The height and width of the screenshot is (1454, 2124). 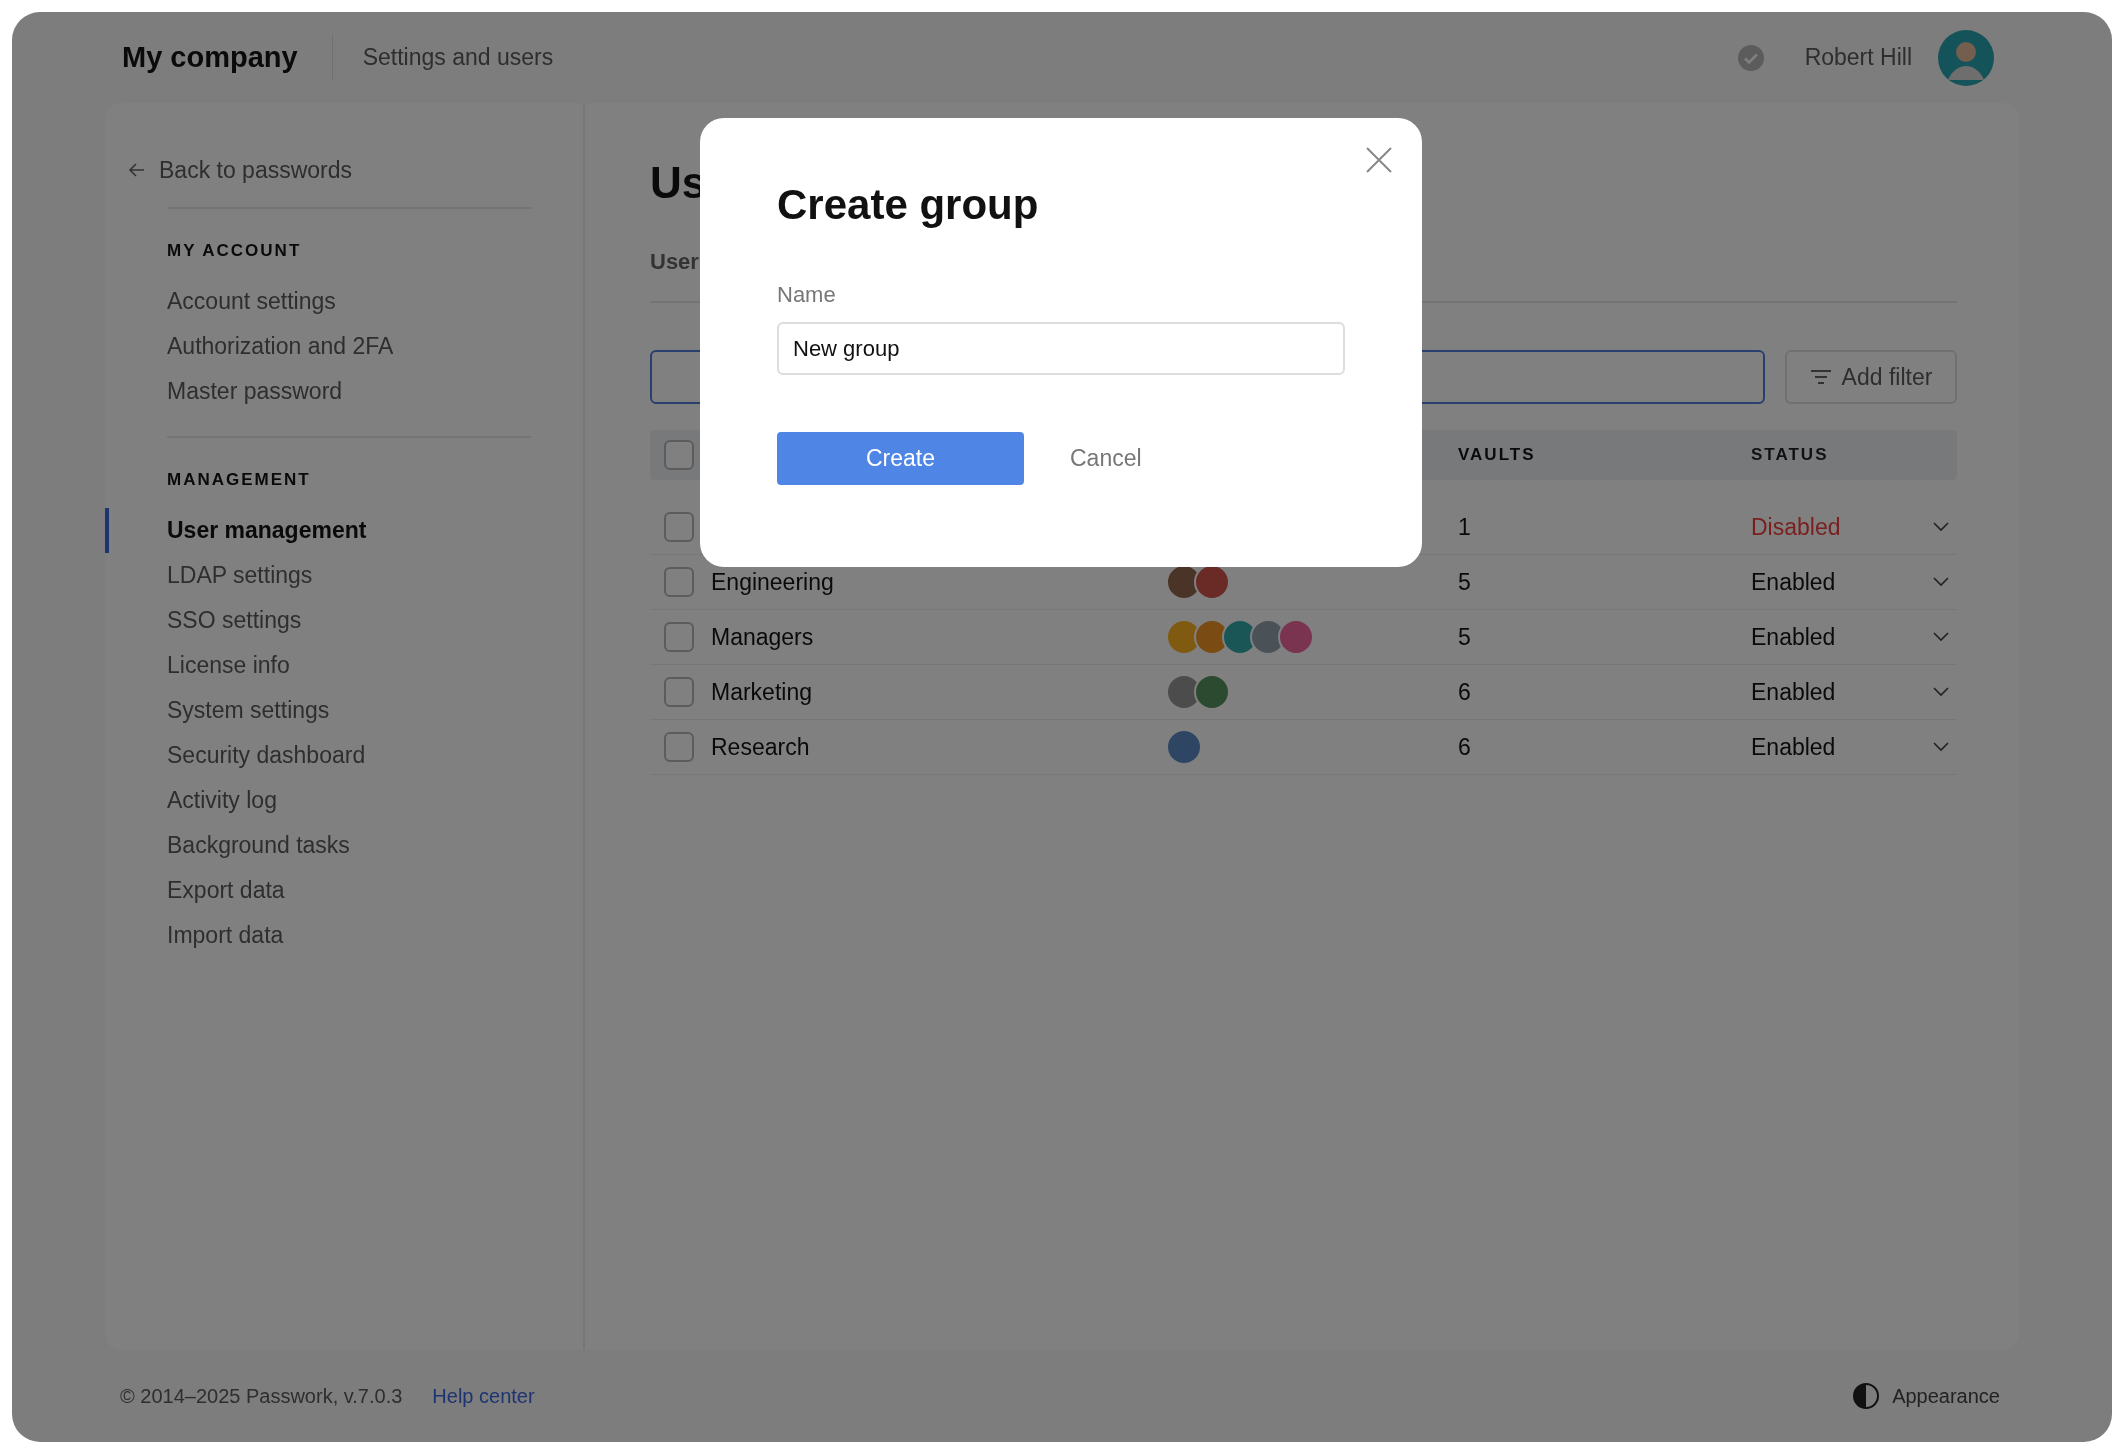 I want to click on group-name: Marketing, so click(x=761, y=691).